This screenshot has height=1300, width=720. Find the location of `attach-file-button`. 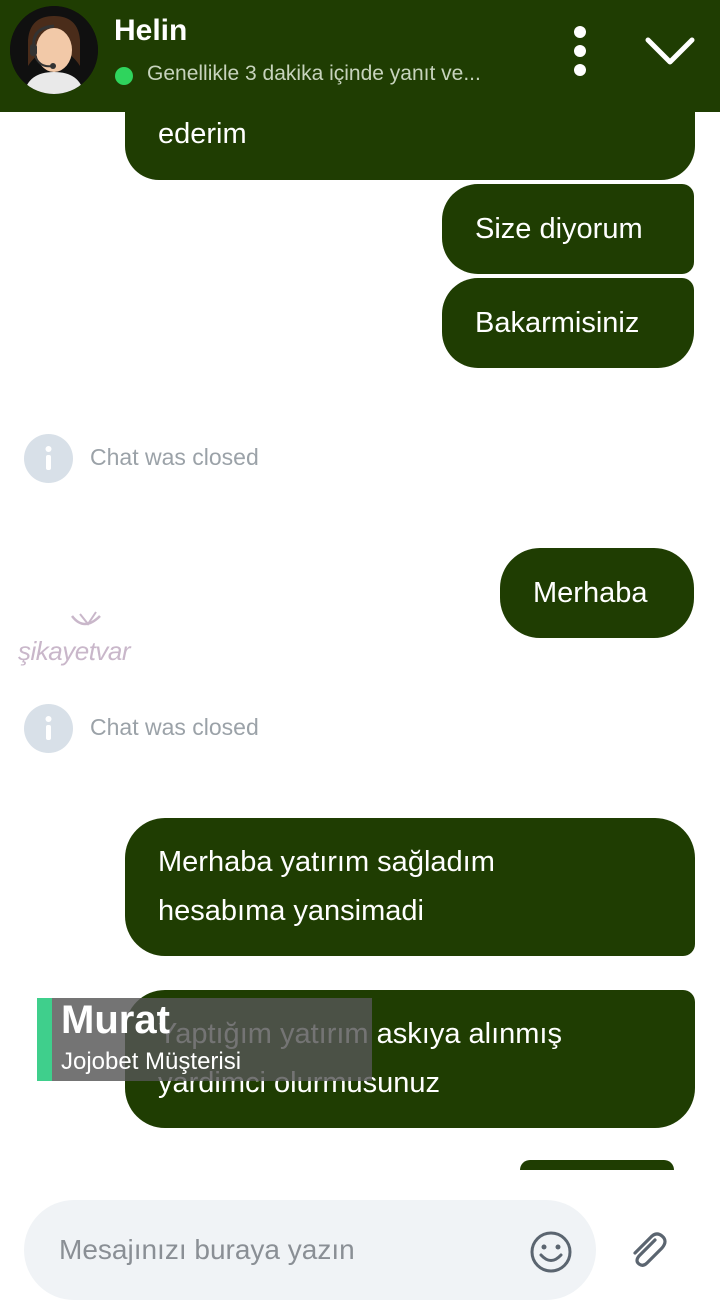

attach-file-button is located at coordinates (648, 1251).